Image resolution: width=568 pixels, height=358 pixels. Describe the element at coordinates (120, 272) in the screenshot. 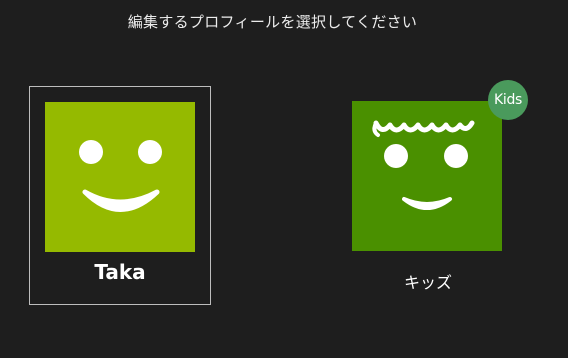

I see `profile-name: Taka` at that location.